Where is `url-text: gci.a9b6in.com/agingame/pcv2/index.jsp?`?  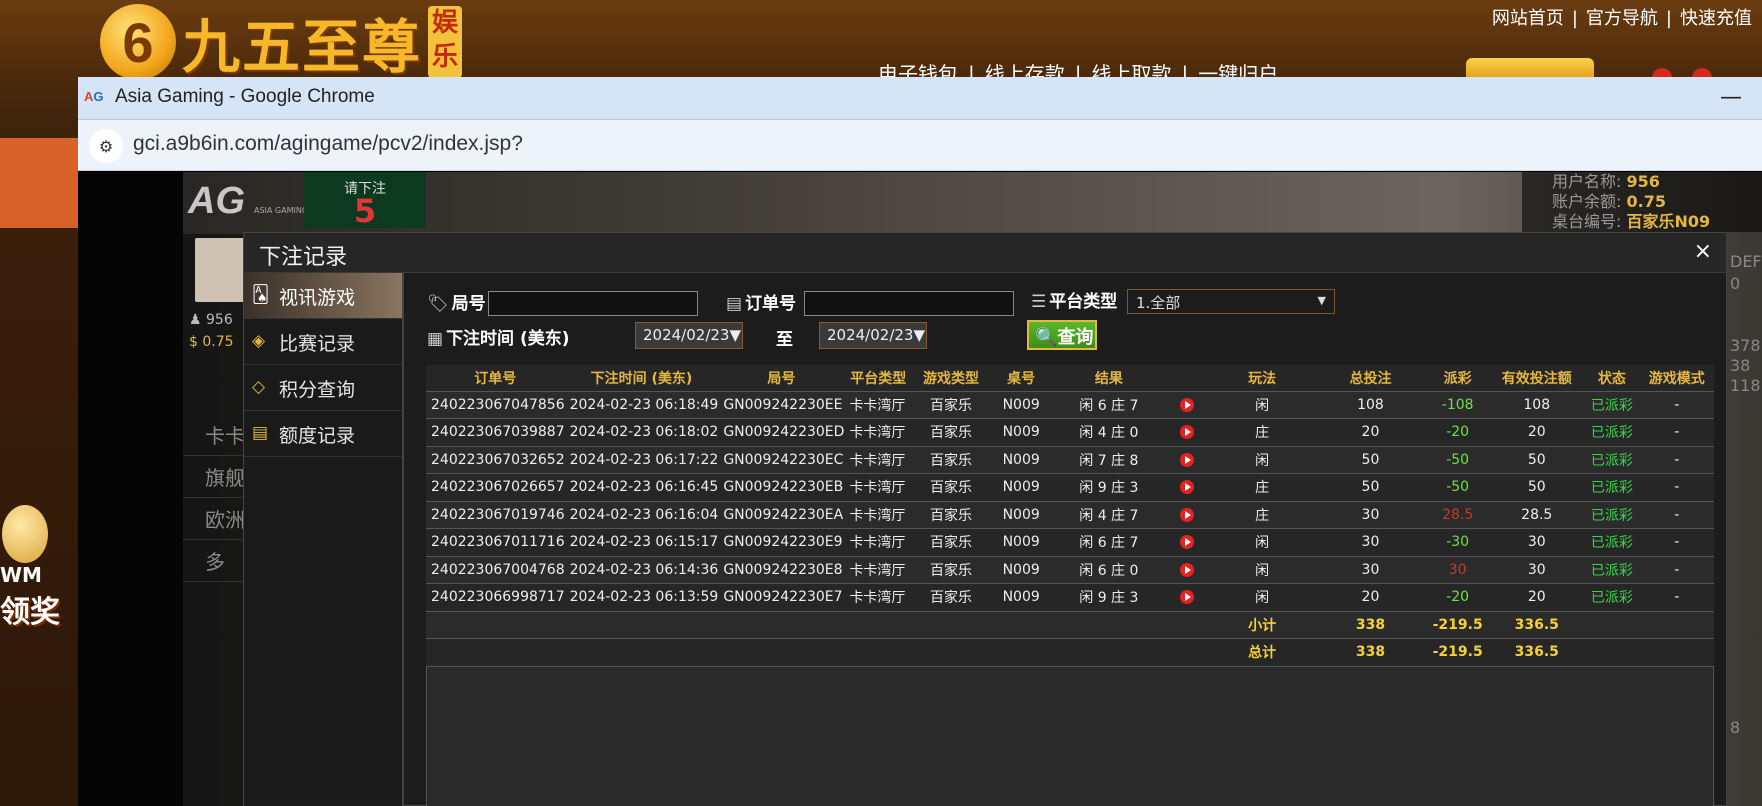
url-text: gci.a9b6in.com/agingame/pcv2/index.jsp? is located at coordinates (328, 144).